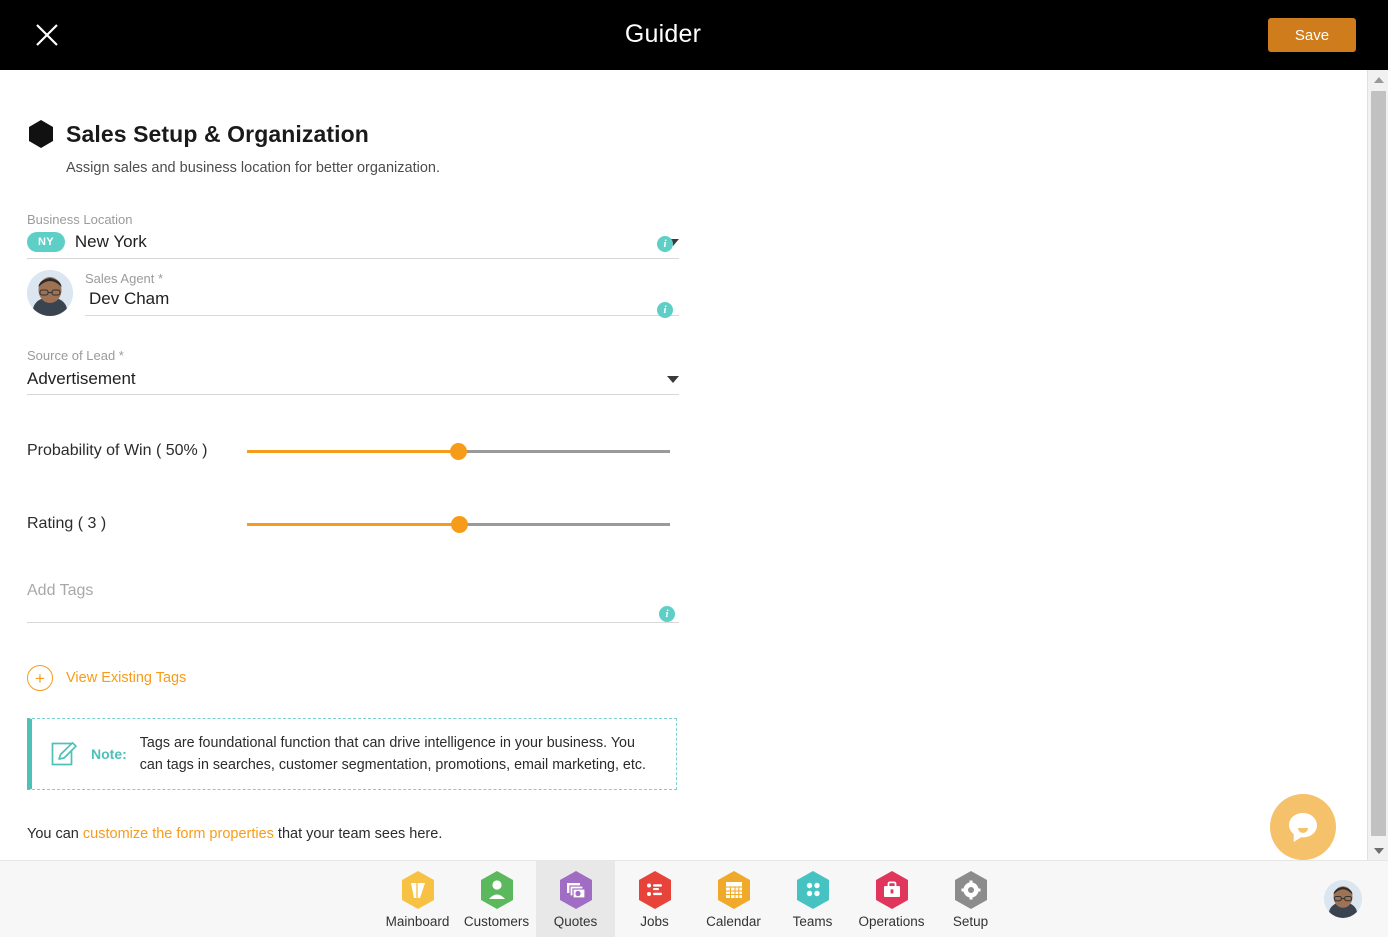  I want to click on business-location-badge: NY, so click(46, 242).